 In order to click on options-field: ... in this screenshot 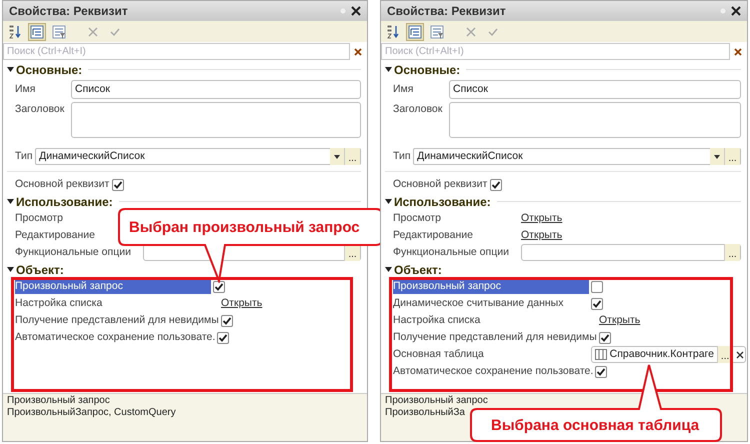, I will do `click(631, 252)`.